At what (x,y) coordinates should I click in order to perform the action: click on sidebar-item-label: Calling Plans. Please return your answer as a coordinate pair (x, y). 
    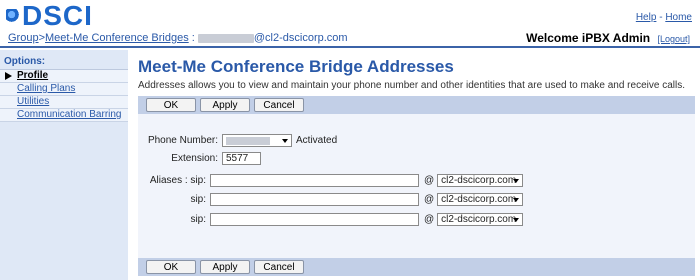
    Looking at the image, I should click on (46, 88).